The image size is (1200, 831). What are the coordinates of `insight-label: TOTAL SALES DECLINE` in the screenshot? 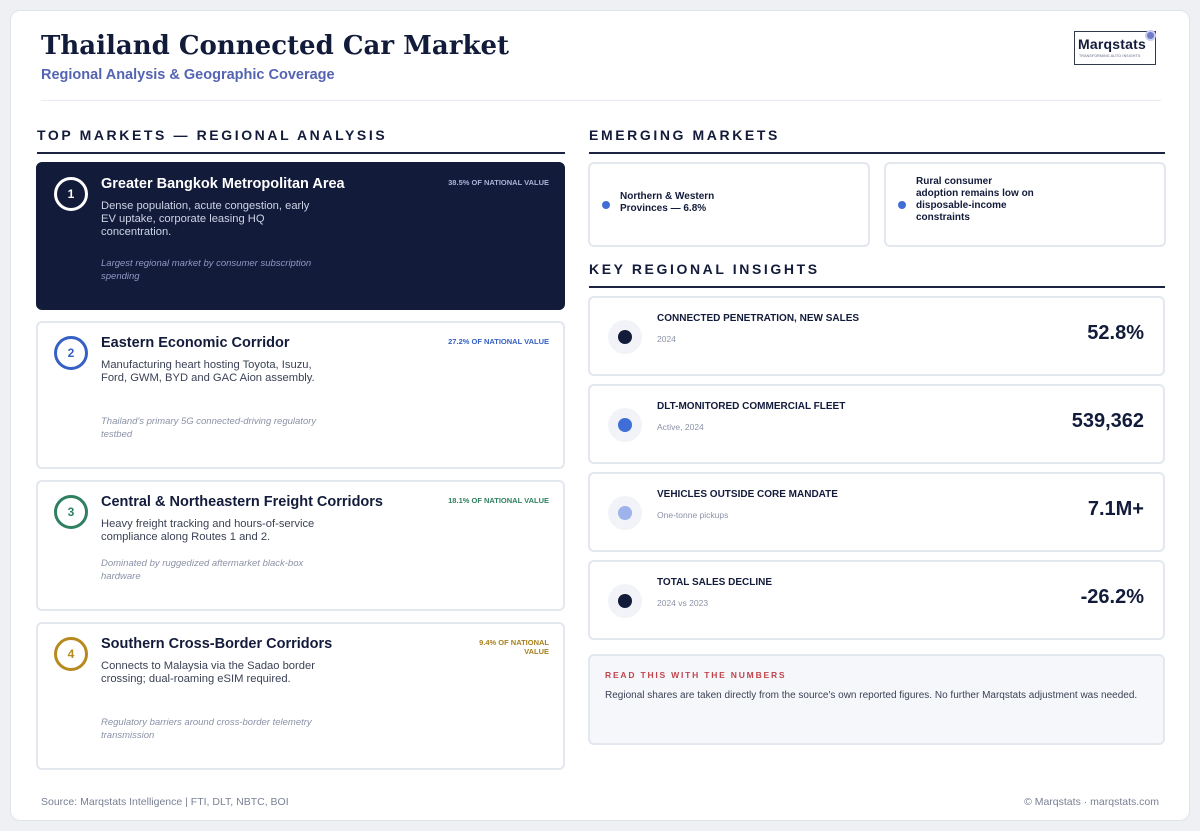 It's located at (715, 582).